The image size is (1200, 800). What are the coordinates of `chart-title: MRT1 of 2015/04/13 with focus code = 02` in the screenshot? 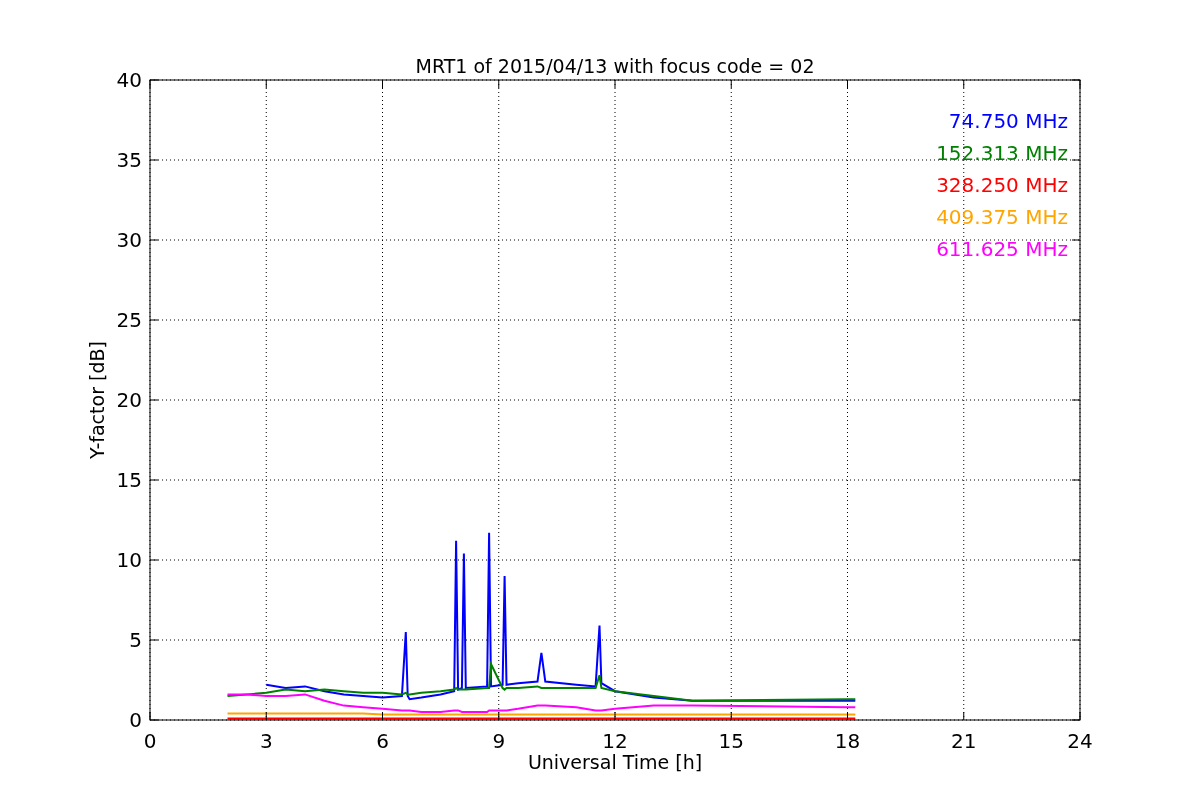 It's located at (615, 66).